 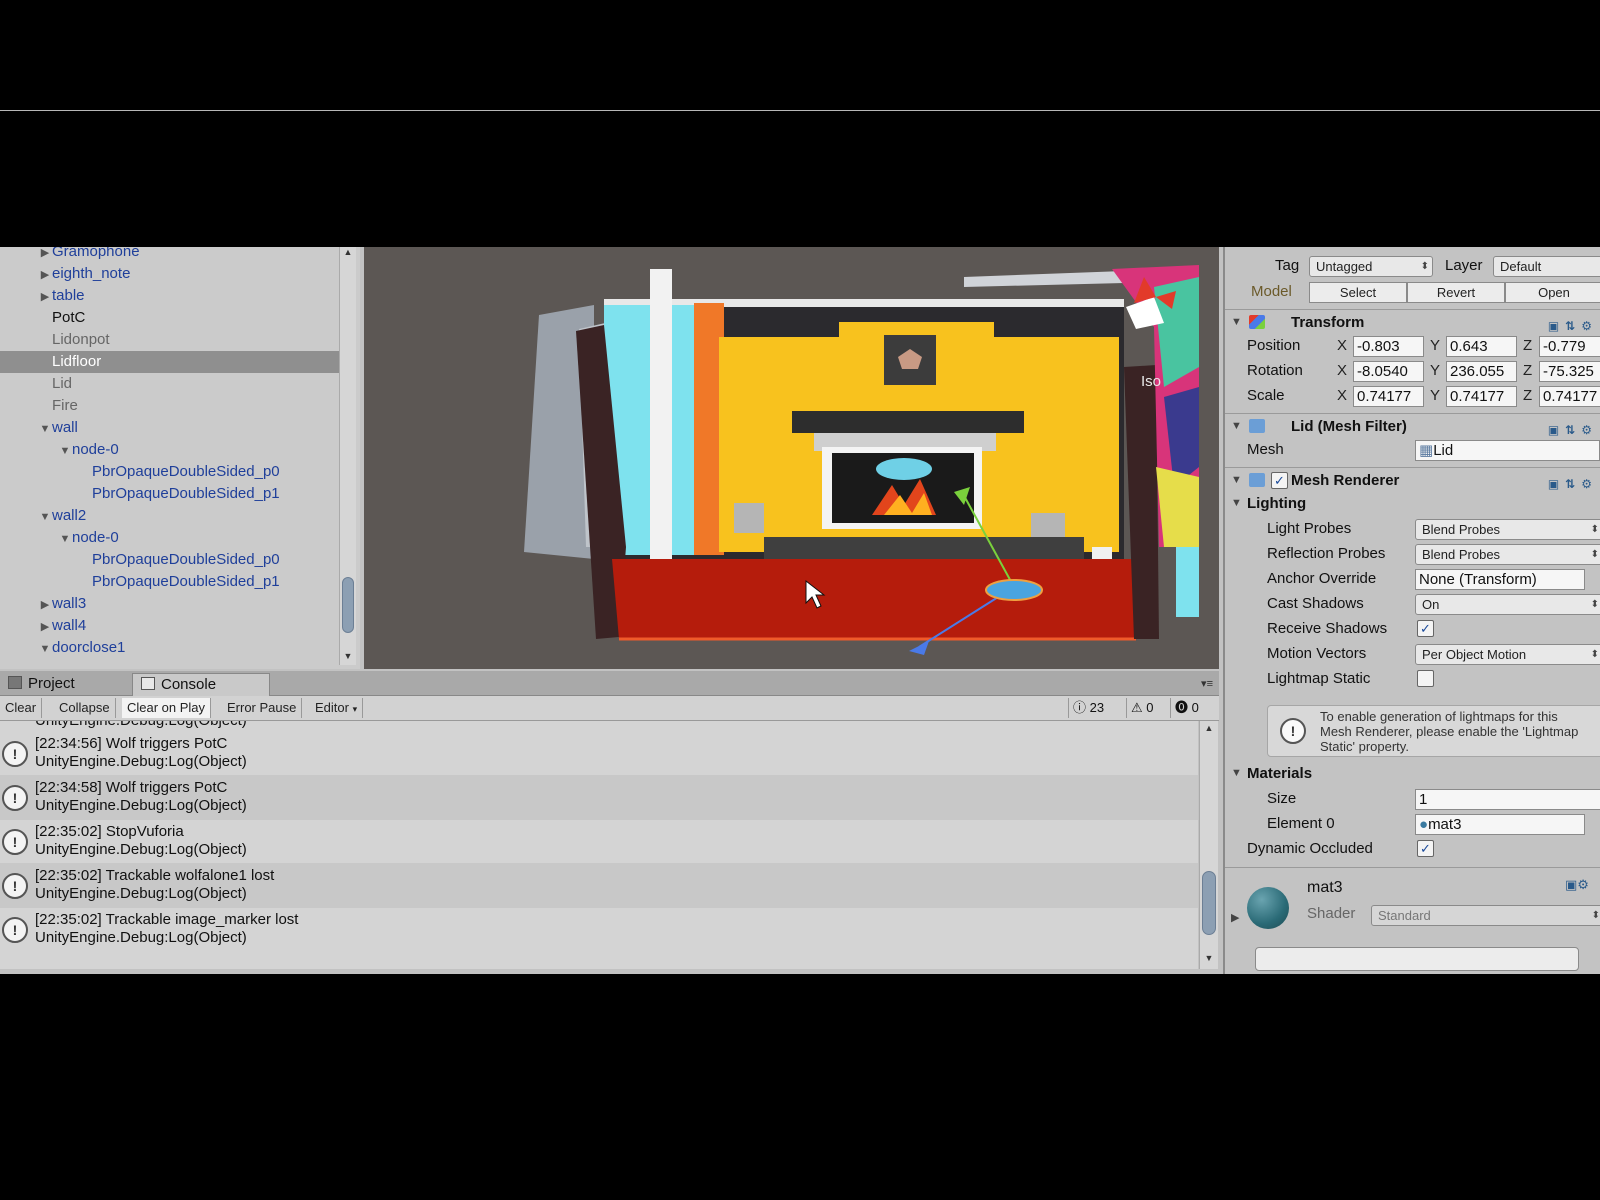 I want to click on lightmap-static-checkbox, so click(x=1425, y=678).